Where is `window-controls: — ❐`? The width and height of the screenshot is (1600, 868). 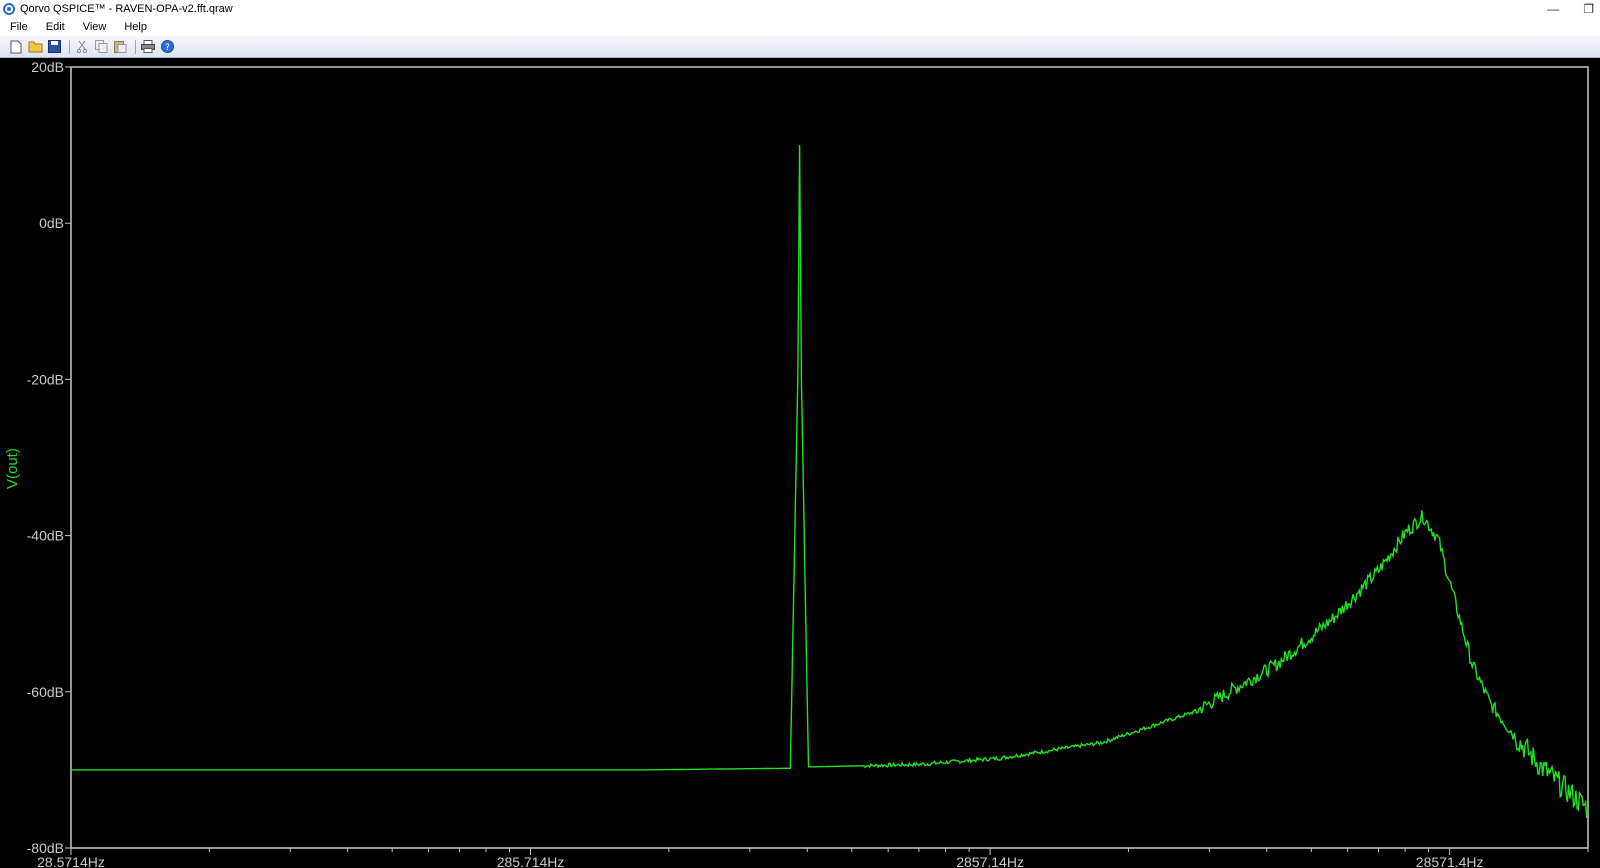
window-controls: — ❐ is located at coordinates (1570, 9).